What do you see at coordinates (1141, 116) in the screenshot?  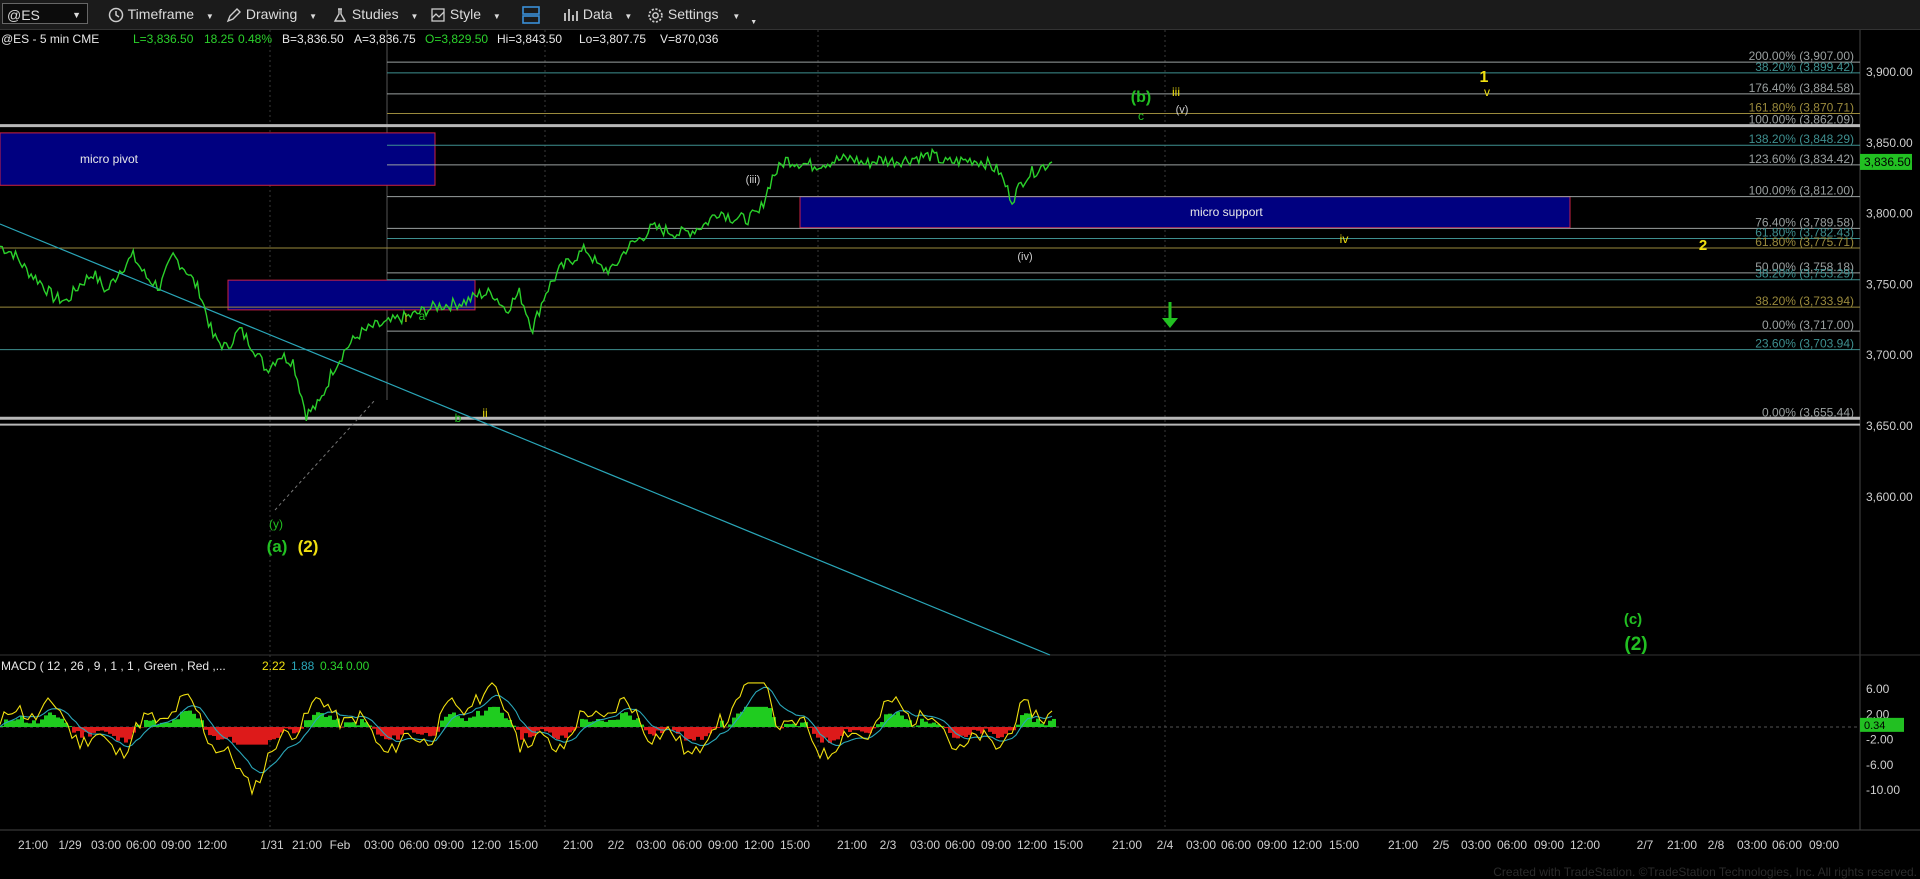 I see `wave-label: c` at bounding box center [1141, 116].